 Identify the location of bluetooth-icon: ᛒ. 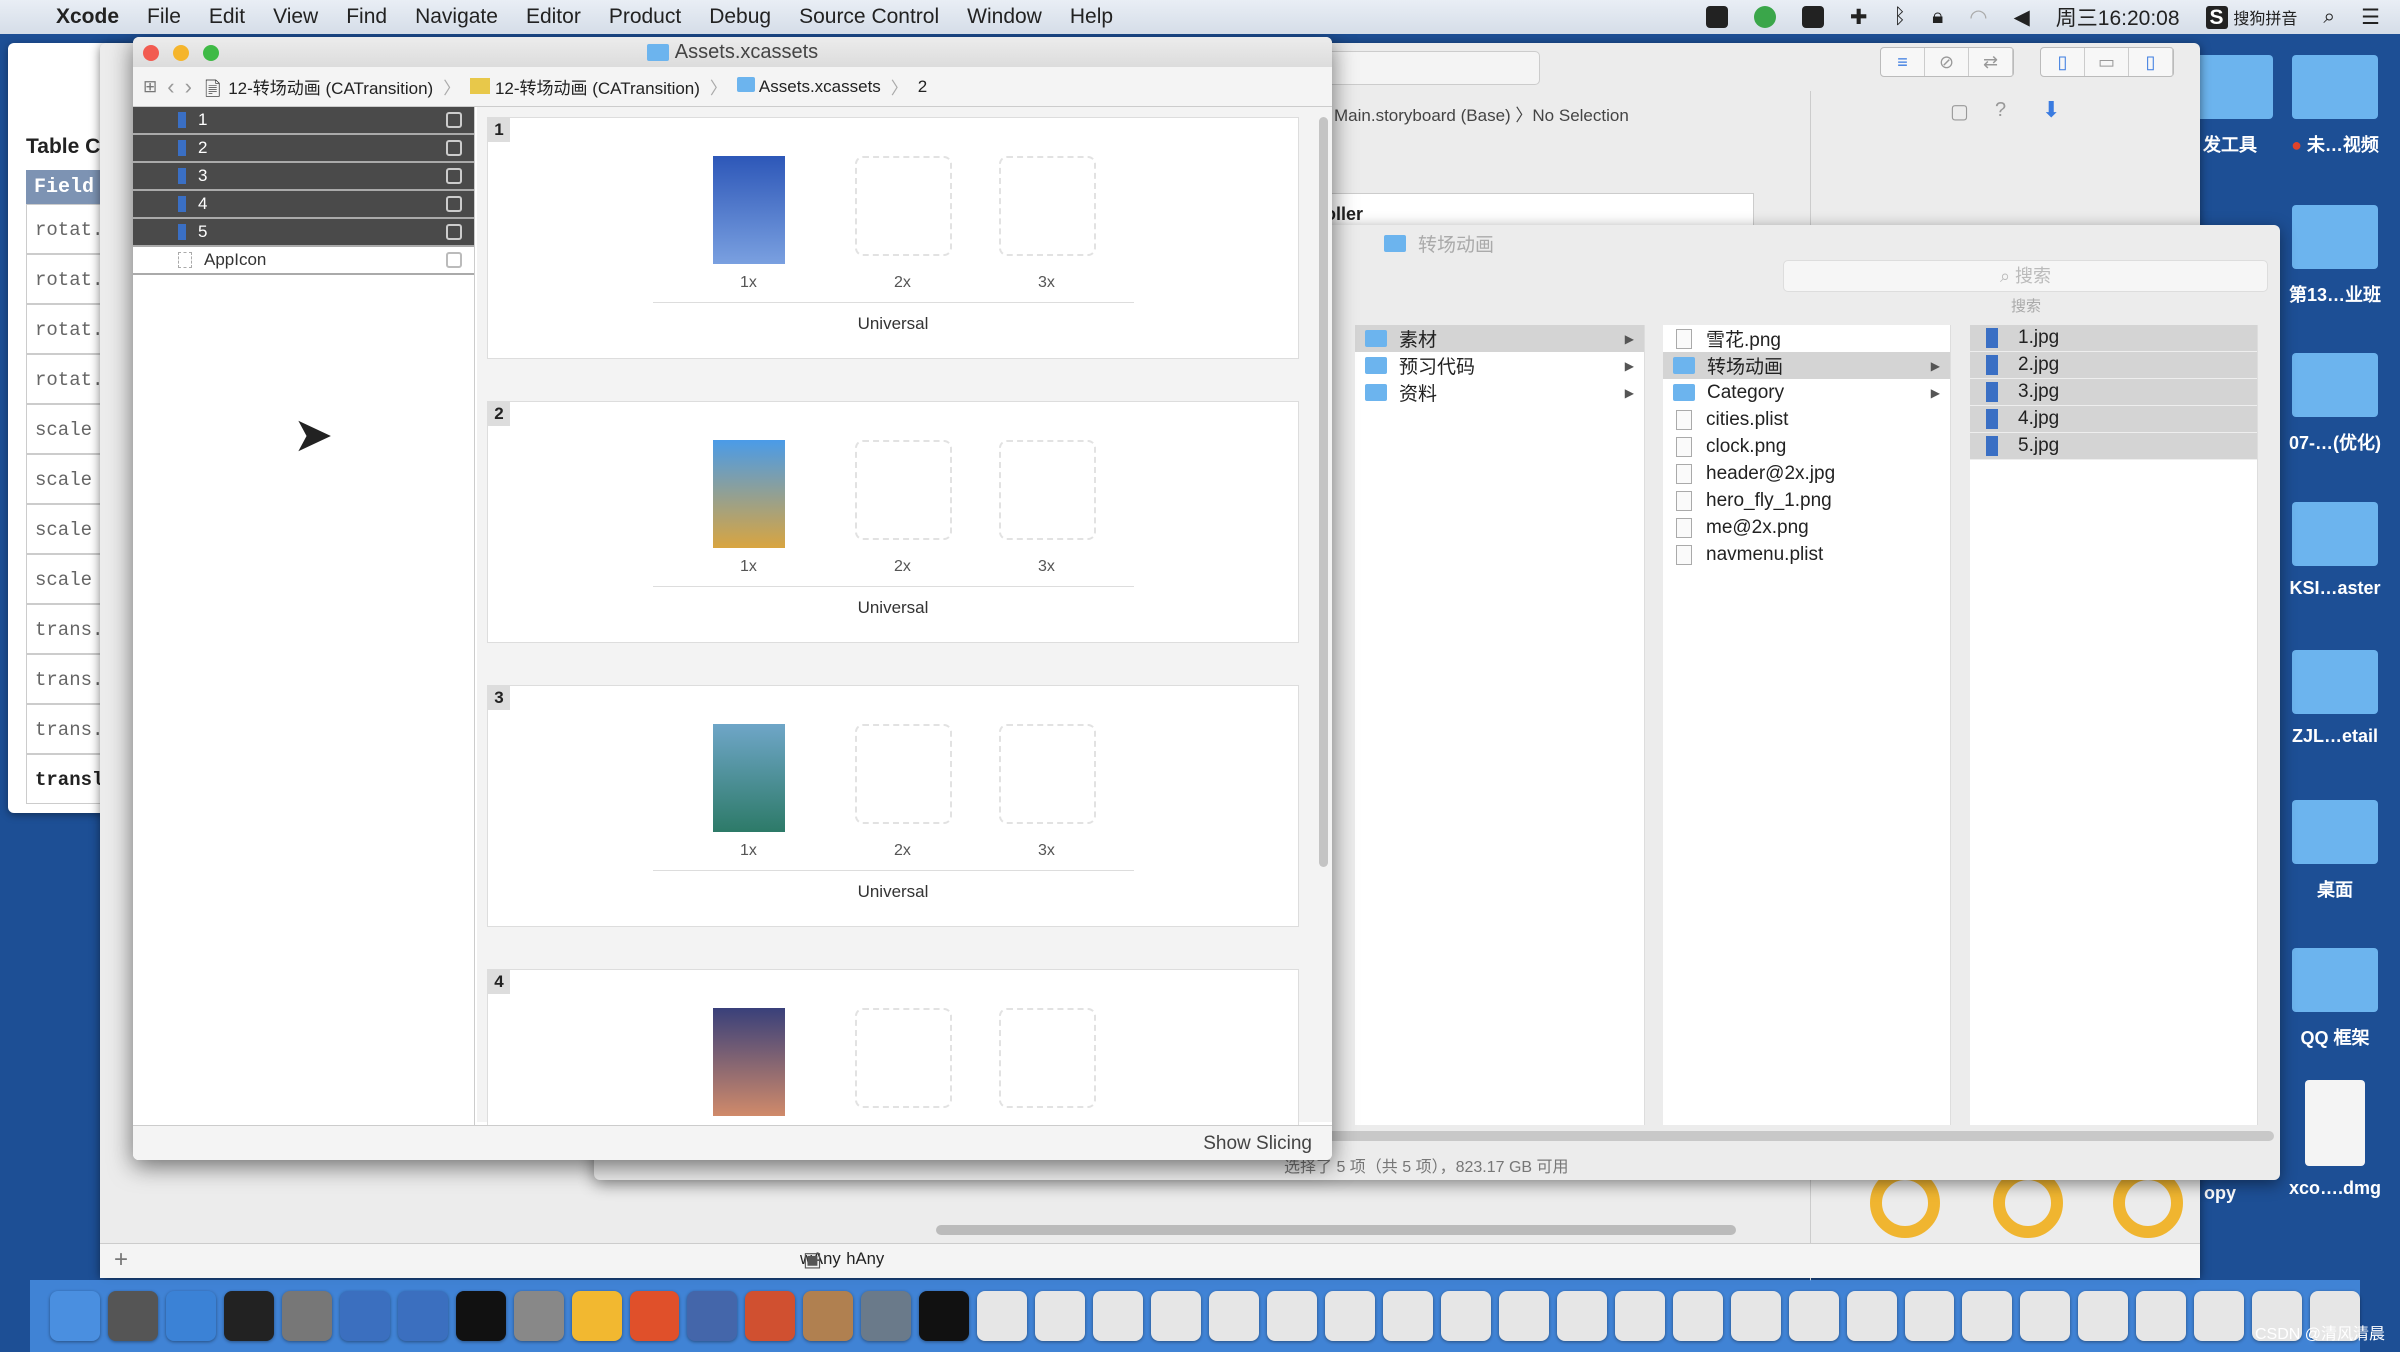
(1900, 17).